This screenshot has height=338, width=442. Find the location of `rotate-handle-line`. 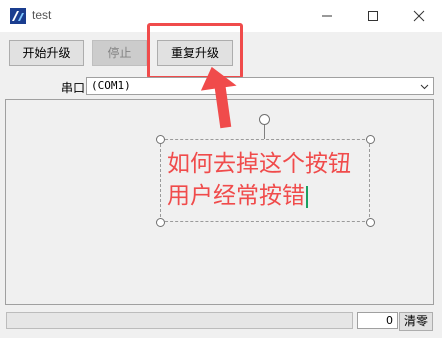

rotate-handle-line is located at coordinates (264, 131).